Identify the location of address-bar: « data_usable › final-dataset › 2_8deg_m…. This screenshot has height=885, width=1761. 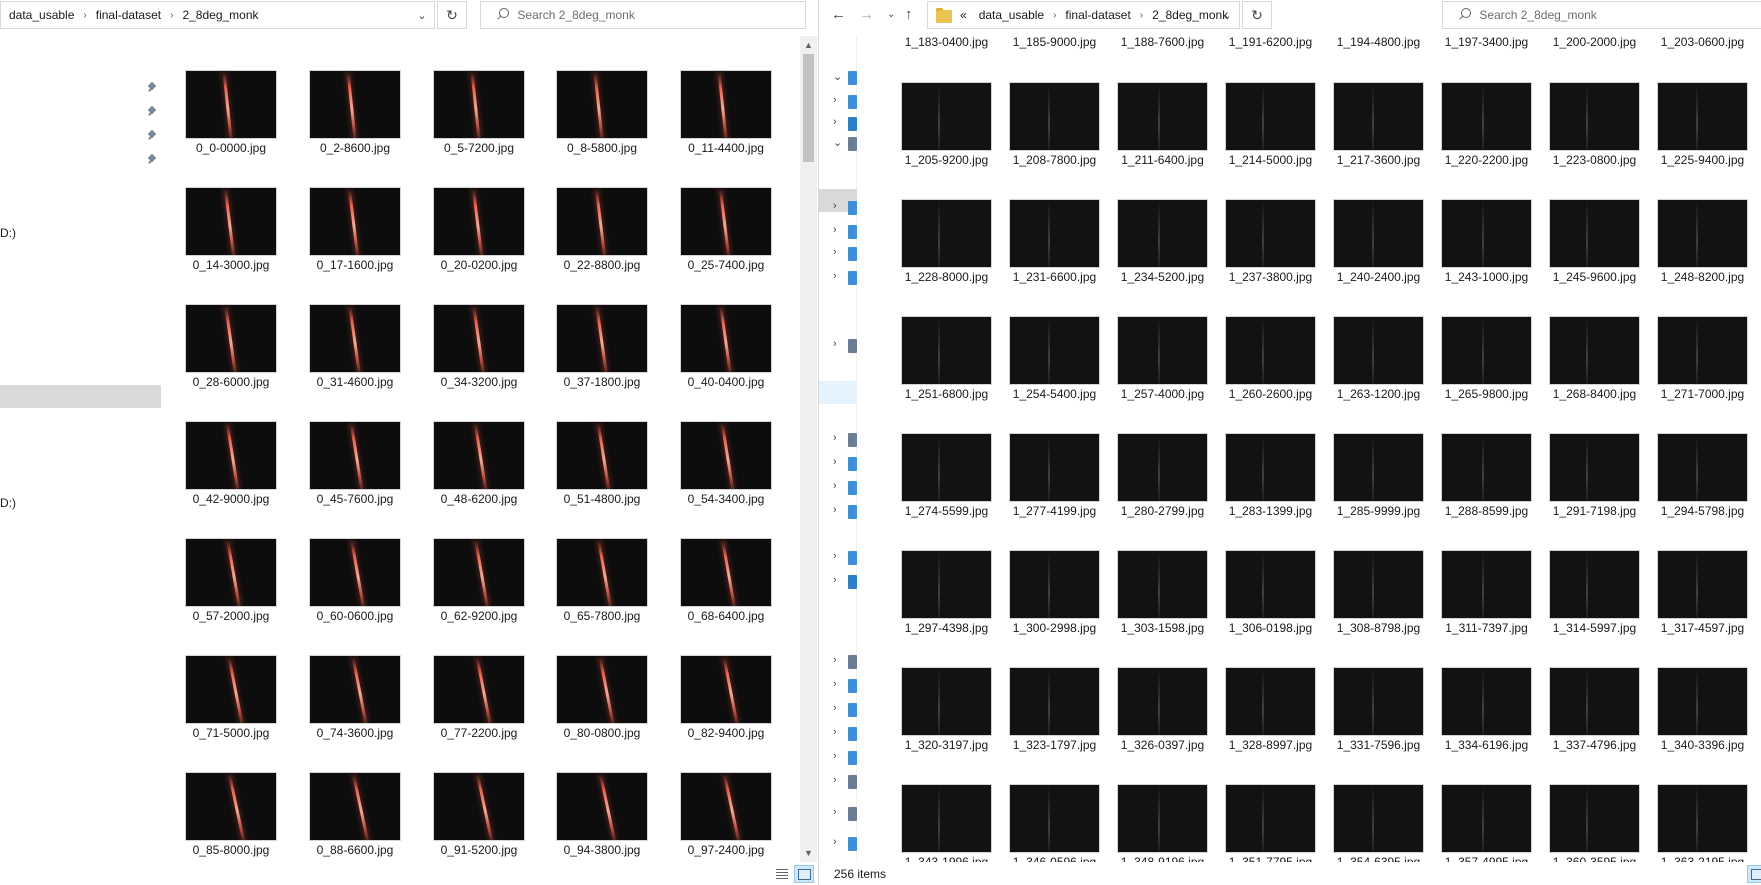
(1083, 15).